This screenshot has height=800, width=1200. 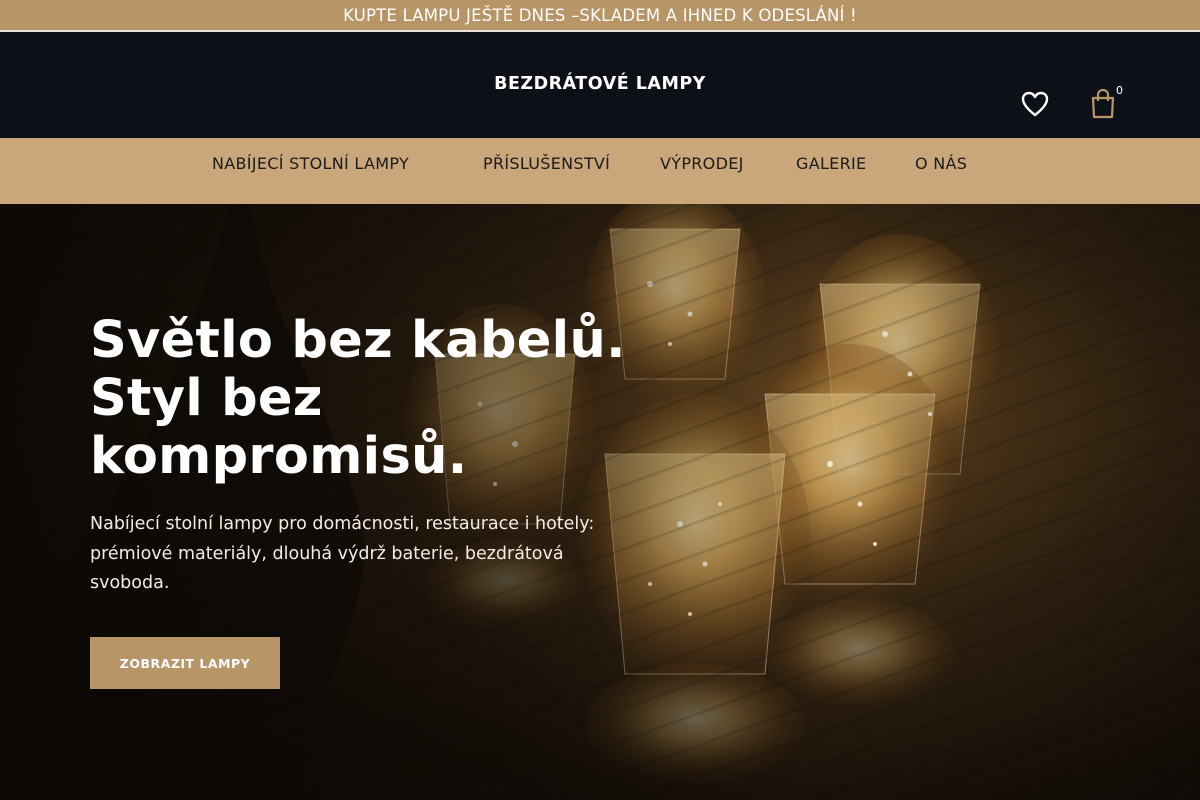 I want to click on heart-icon, so click(x=1035, y=104).